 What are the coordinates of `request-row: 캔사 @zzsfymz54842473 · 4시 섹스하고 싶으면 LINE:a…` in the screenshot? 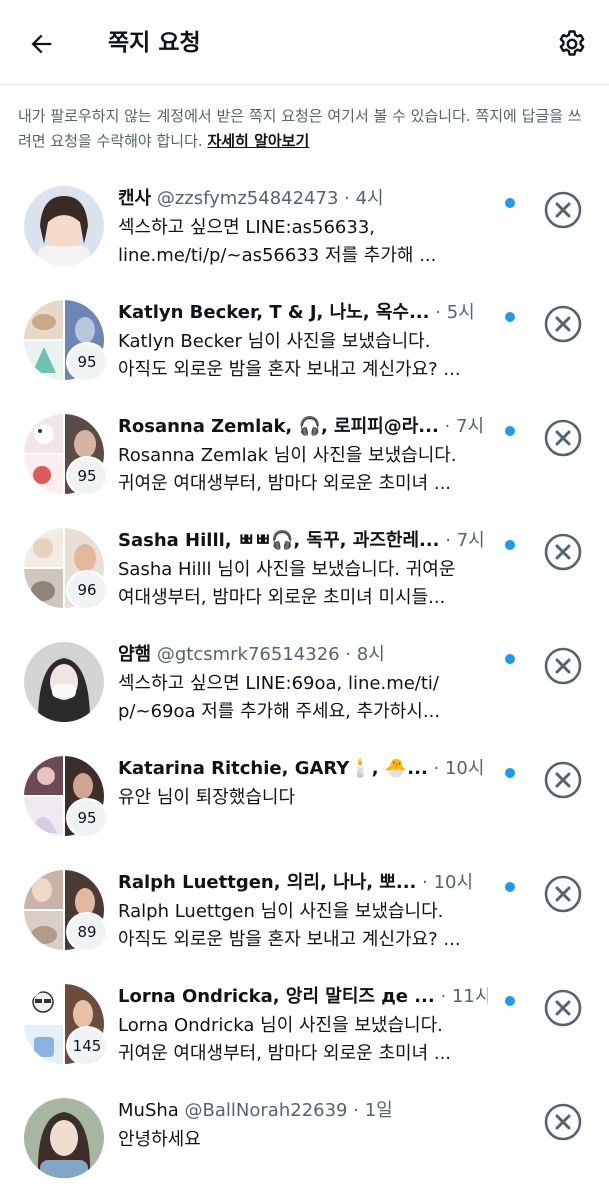 It's located at (304, 235).